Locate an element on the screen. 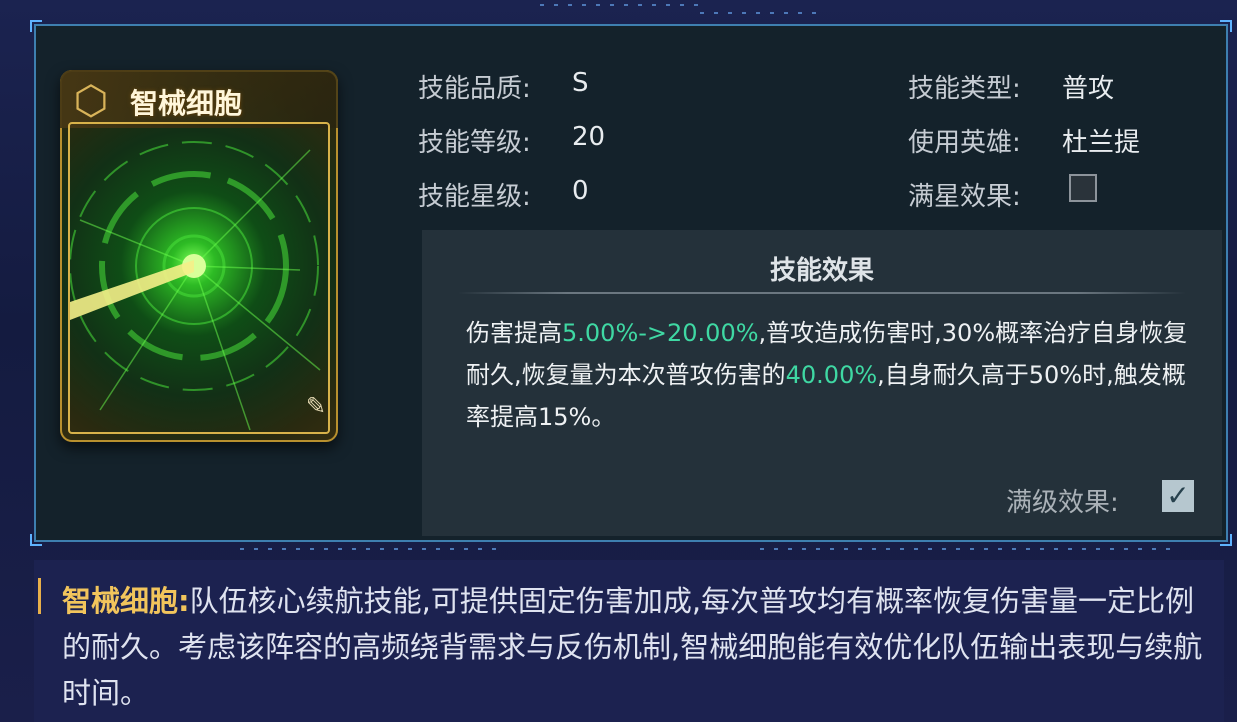  level-label: 技能等级: is located at coordinates (474, 143).